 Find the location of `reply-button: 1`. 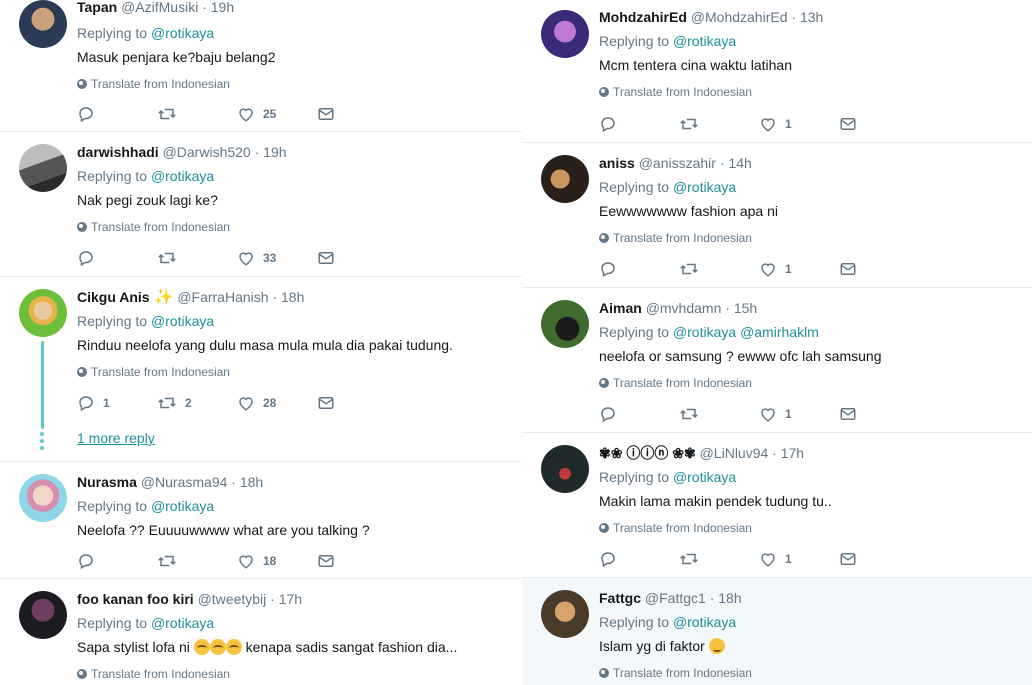

reply-button: 1 is located at coordinates (93, 403).